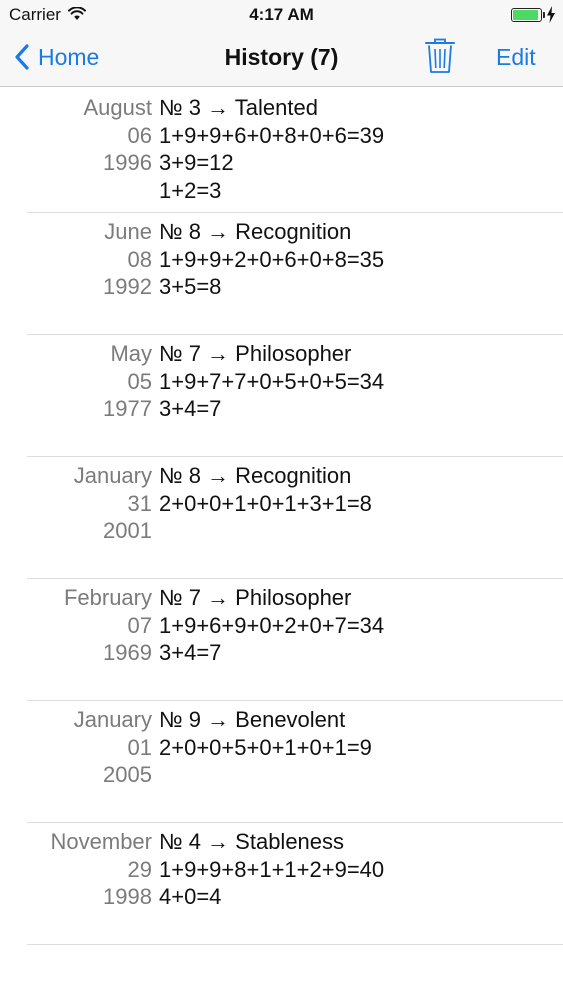  Describe the element at coordinates (131, 353) in the screenshot. I see `entry-month: May` at that location.